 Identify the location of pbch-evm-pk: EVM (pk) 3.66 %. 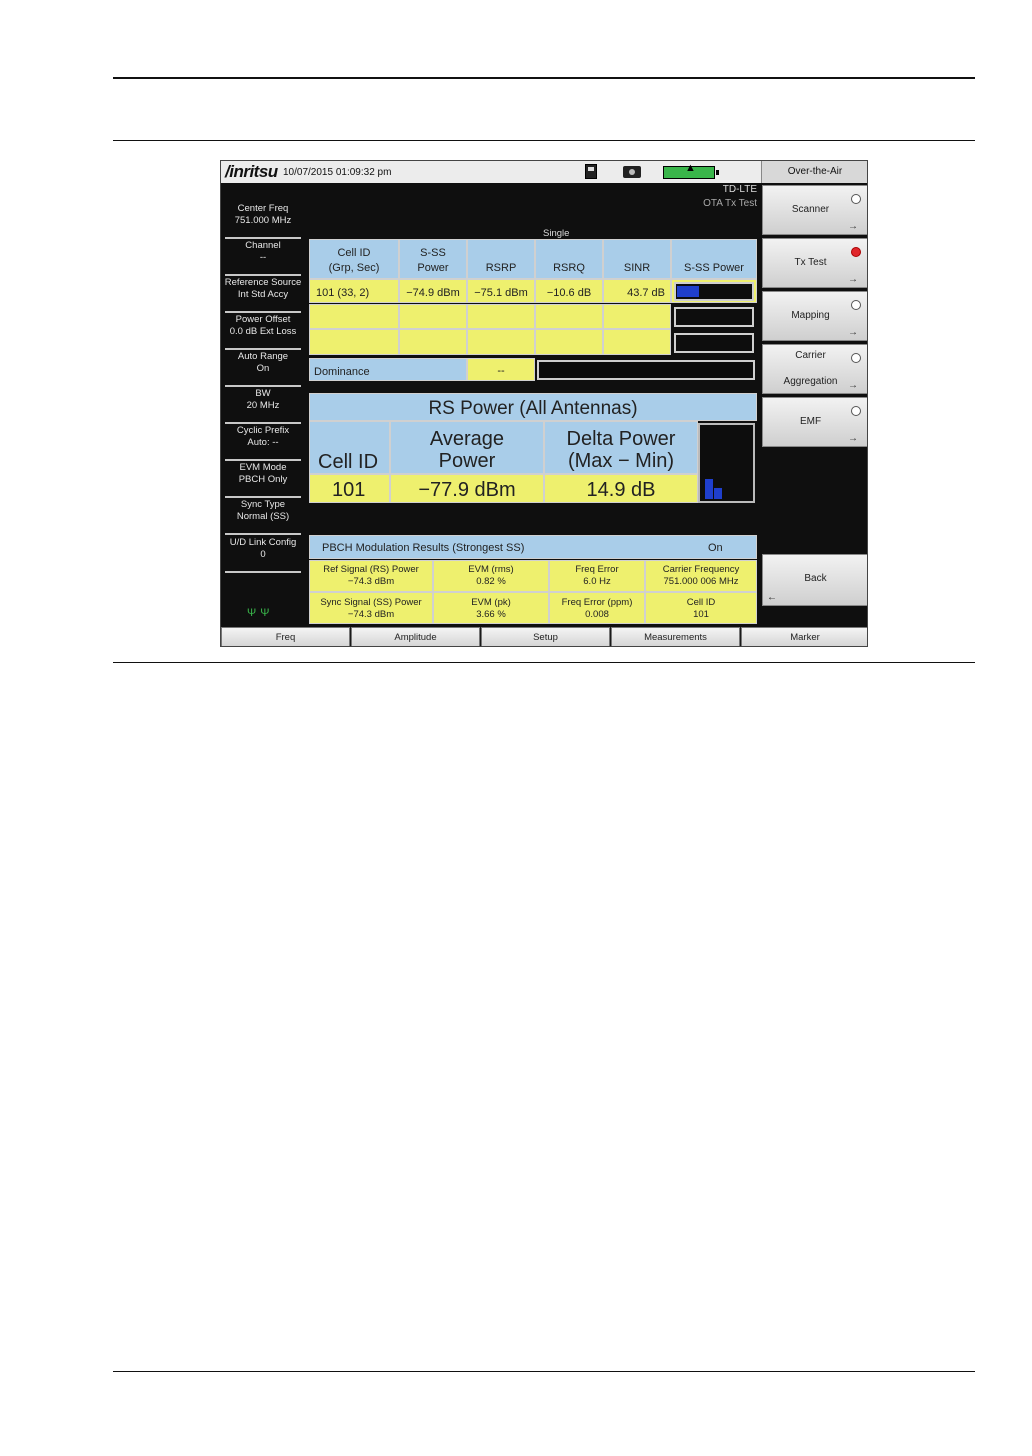
(491, 608).